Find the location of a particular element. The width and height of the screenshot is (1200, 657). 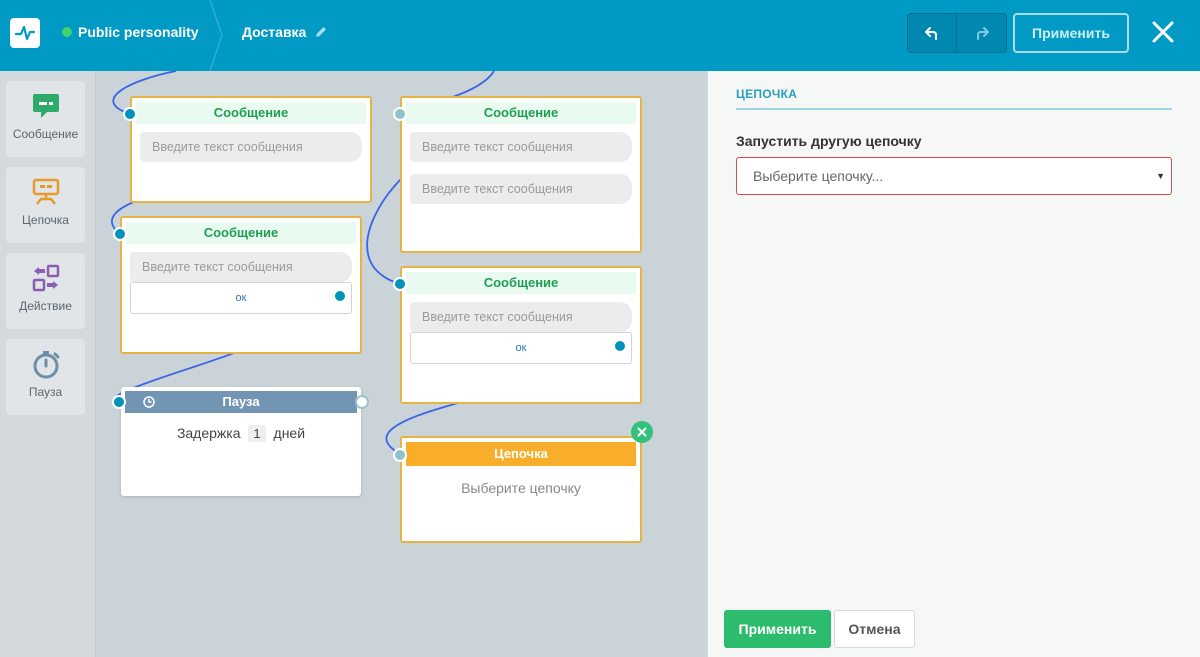

app-logo is located at coordinates (25, 33).